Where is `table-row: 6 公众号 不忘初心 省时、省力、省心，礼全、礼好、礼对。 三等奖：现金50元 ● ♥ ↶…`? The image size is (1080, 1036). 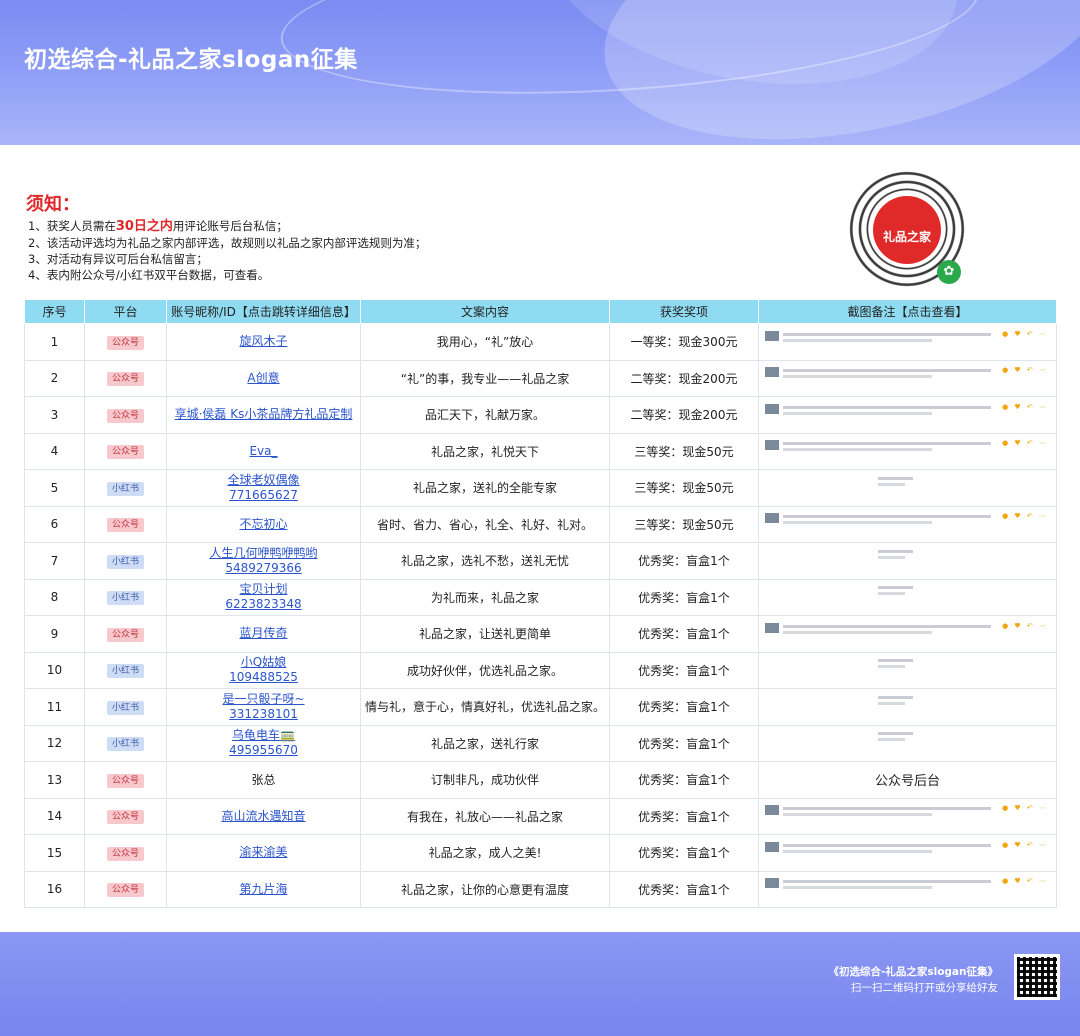
table-row: 6 公众号 不忘初心 省时、省力、省心，礼全、礼好、礼对。 三等奖：现金50元 ● ♥ ↶… is located at coordinates (540, 524).